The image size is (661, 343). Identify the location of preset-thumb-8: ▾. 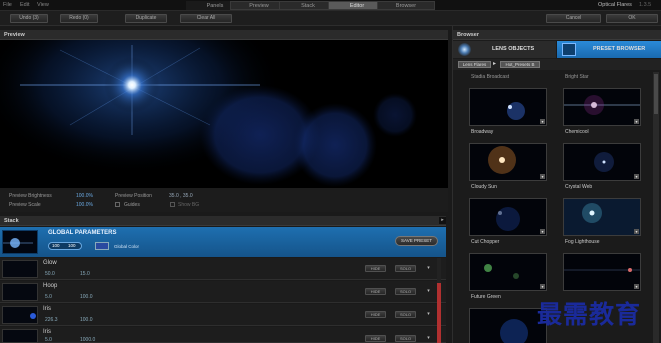
(602, 272).